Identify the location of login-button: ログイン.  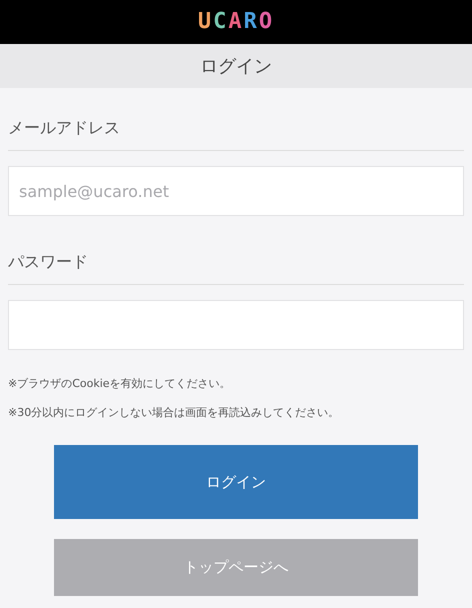
(236, 482).